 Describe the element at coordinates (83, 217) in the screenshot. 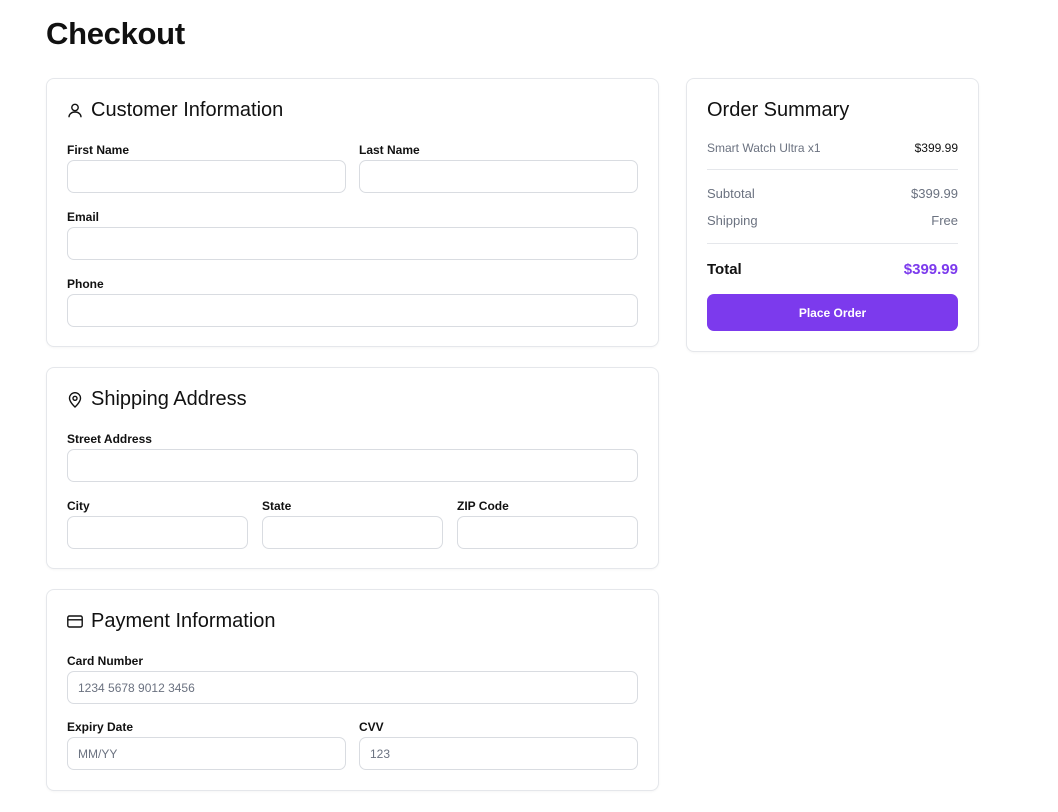

I see `email-label: Email` at that location.